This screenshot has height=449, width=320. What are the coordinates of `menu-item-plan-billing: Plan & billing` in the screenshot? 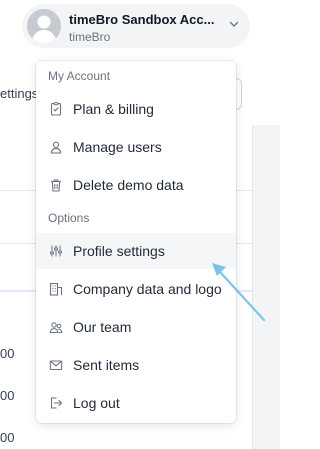 It's located at (136, 109).